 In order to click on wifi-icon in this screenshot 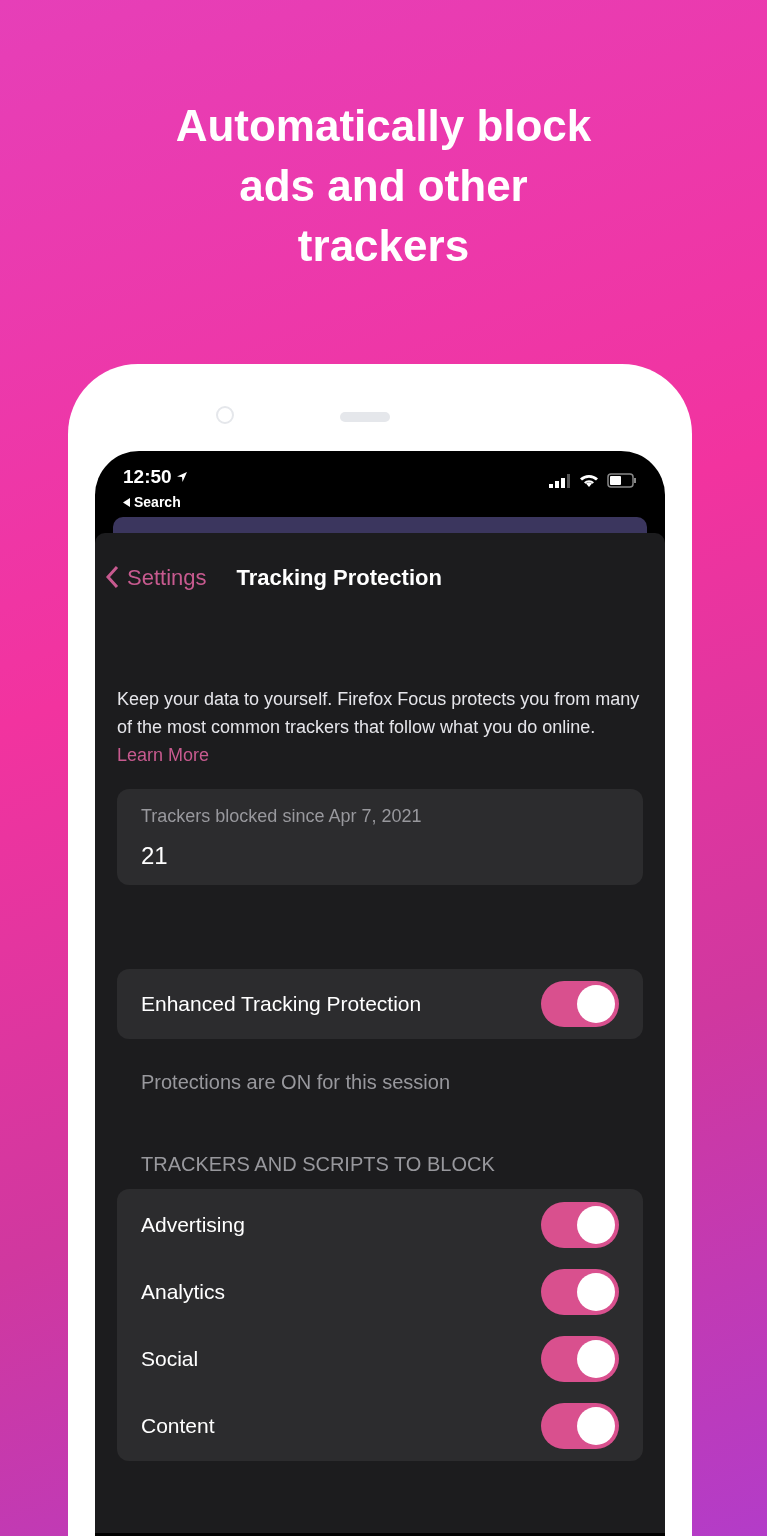, I will do `click(589, 480)`.